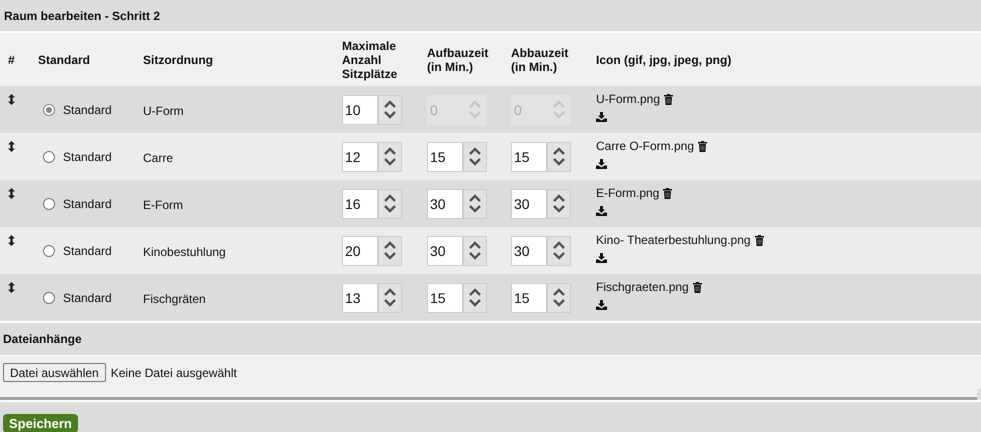  I want to click on number-field: 10, so click(360, 109).